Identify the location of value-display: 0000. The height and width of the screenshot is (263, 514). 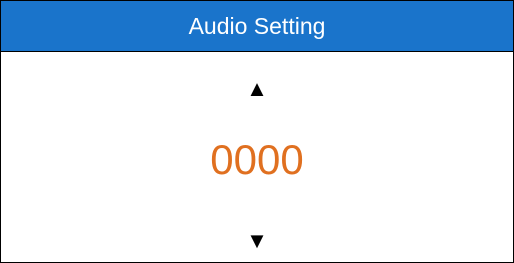
(257, 159).